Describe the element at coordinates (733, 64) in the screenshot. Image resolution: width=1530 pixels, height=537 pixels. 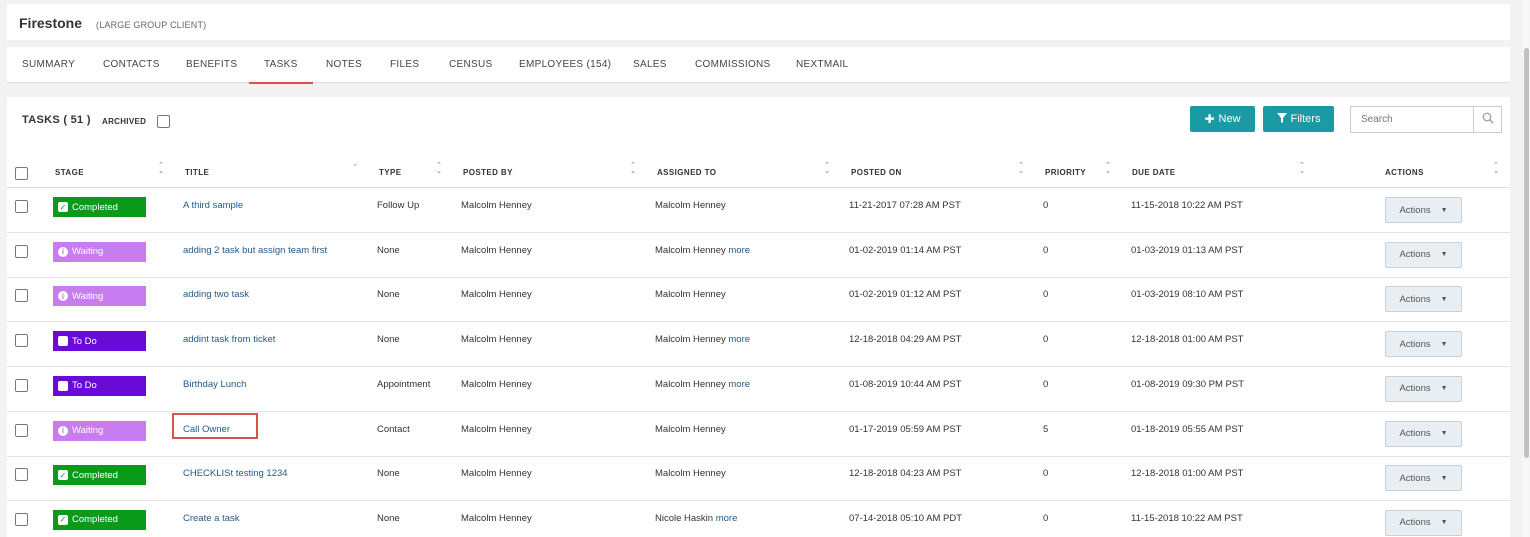
I see `tab-commissions: COMMISSIONS` at that location.